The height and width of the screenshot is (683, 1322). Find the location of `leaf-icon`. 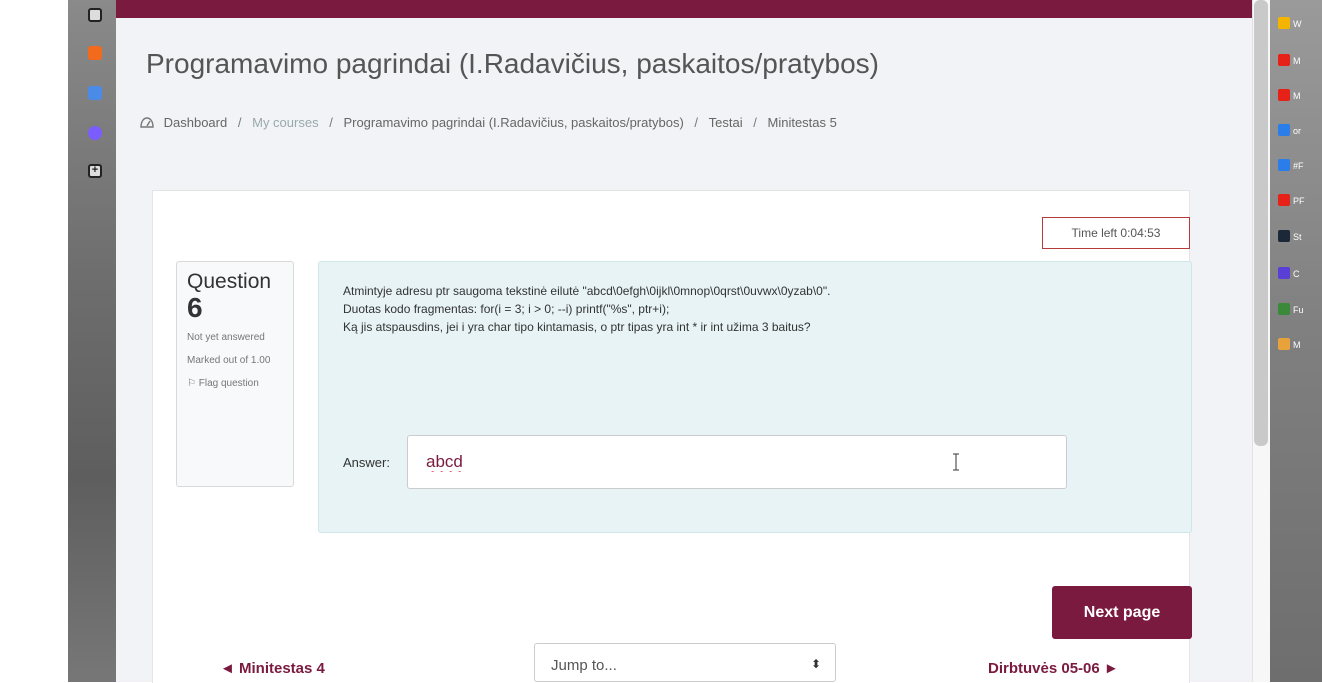

leaf-icon is located at coordinates (1284, 309).